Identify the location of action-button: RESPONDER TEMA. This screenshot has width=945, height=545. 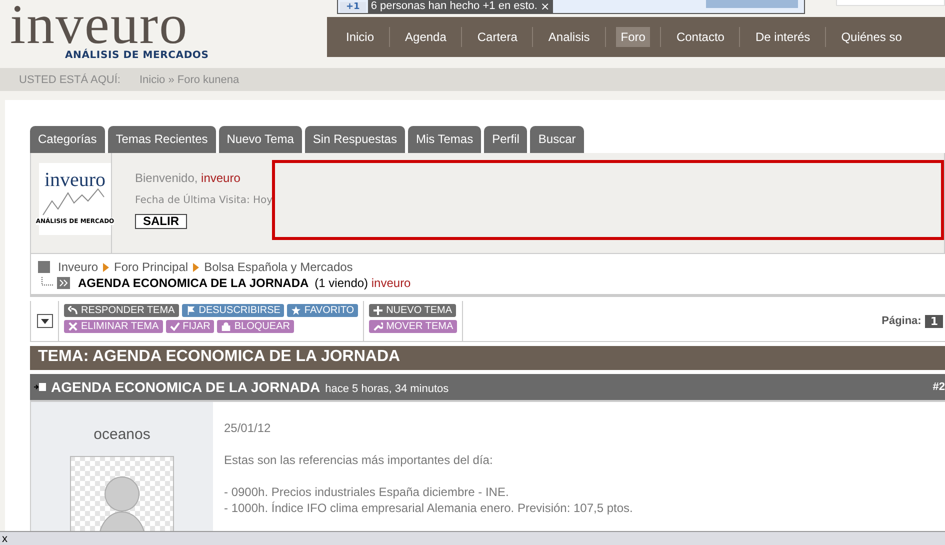
(121, 310).